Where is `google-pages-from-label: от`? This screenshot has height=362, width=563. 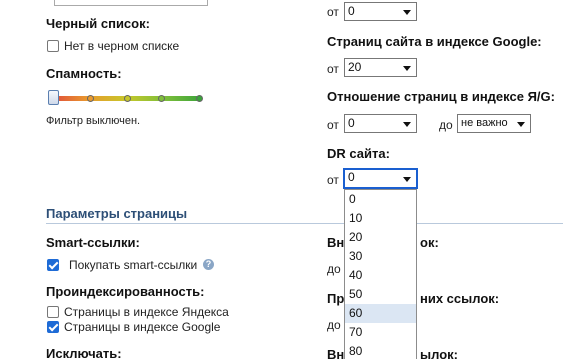
google-pages-from-label: от is located at coordinates (333, 69).